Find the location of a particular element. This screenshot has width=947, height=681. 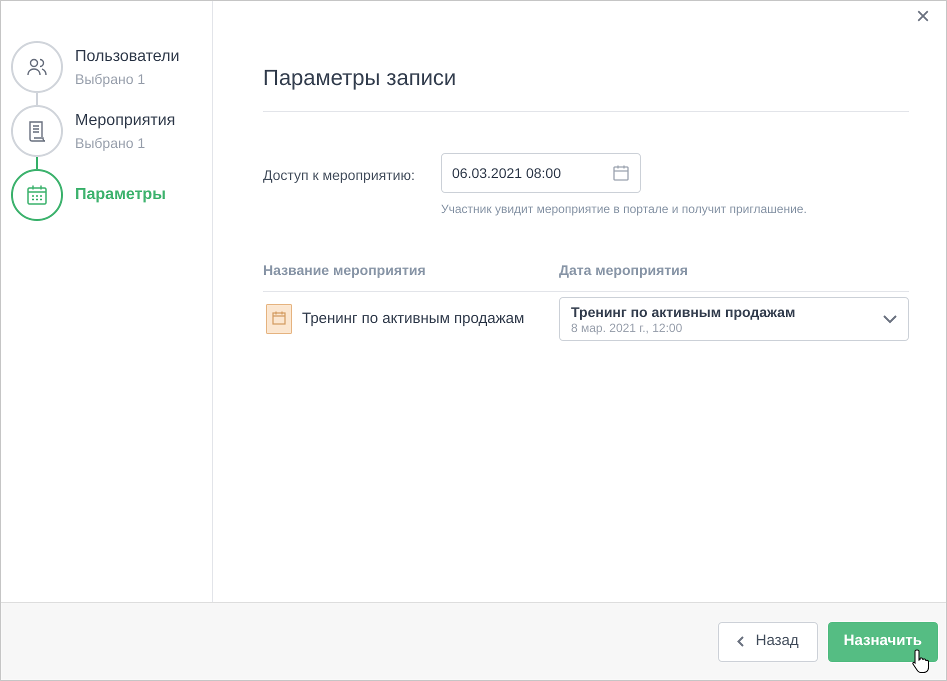

column-header: Название мероприятия is located at coordinates (345, 270).